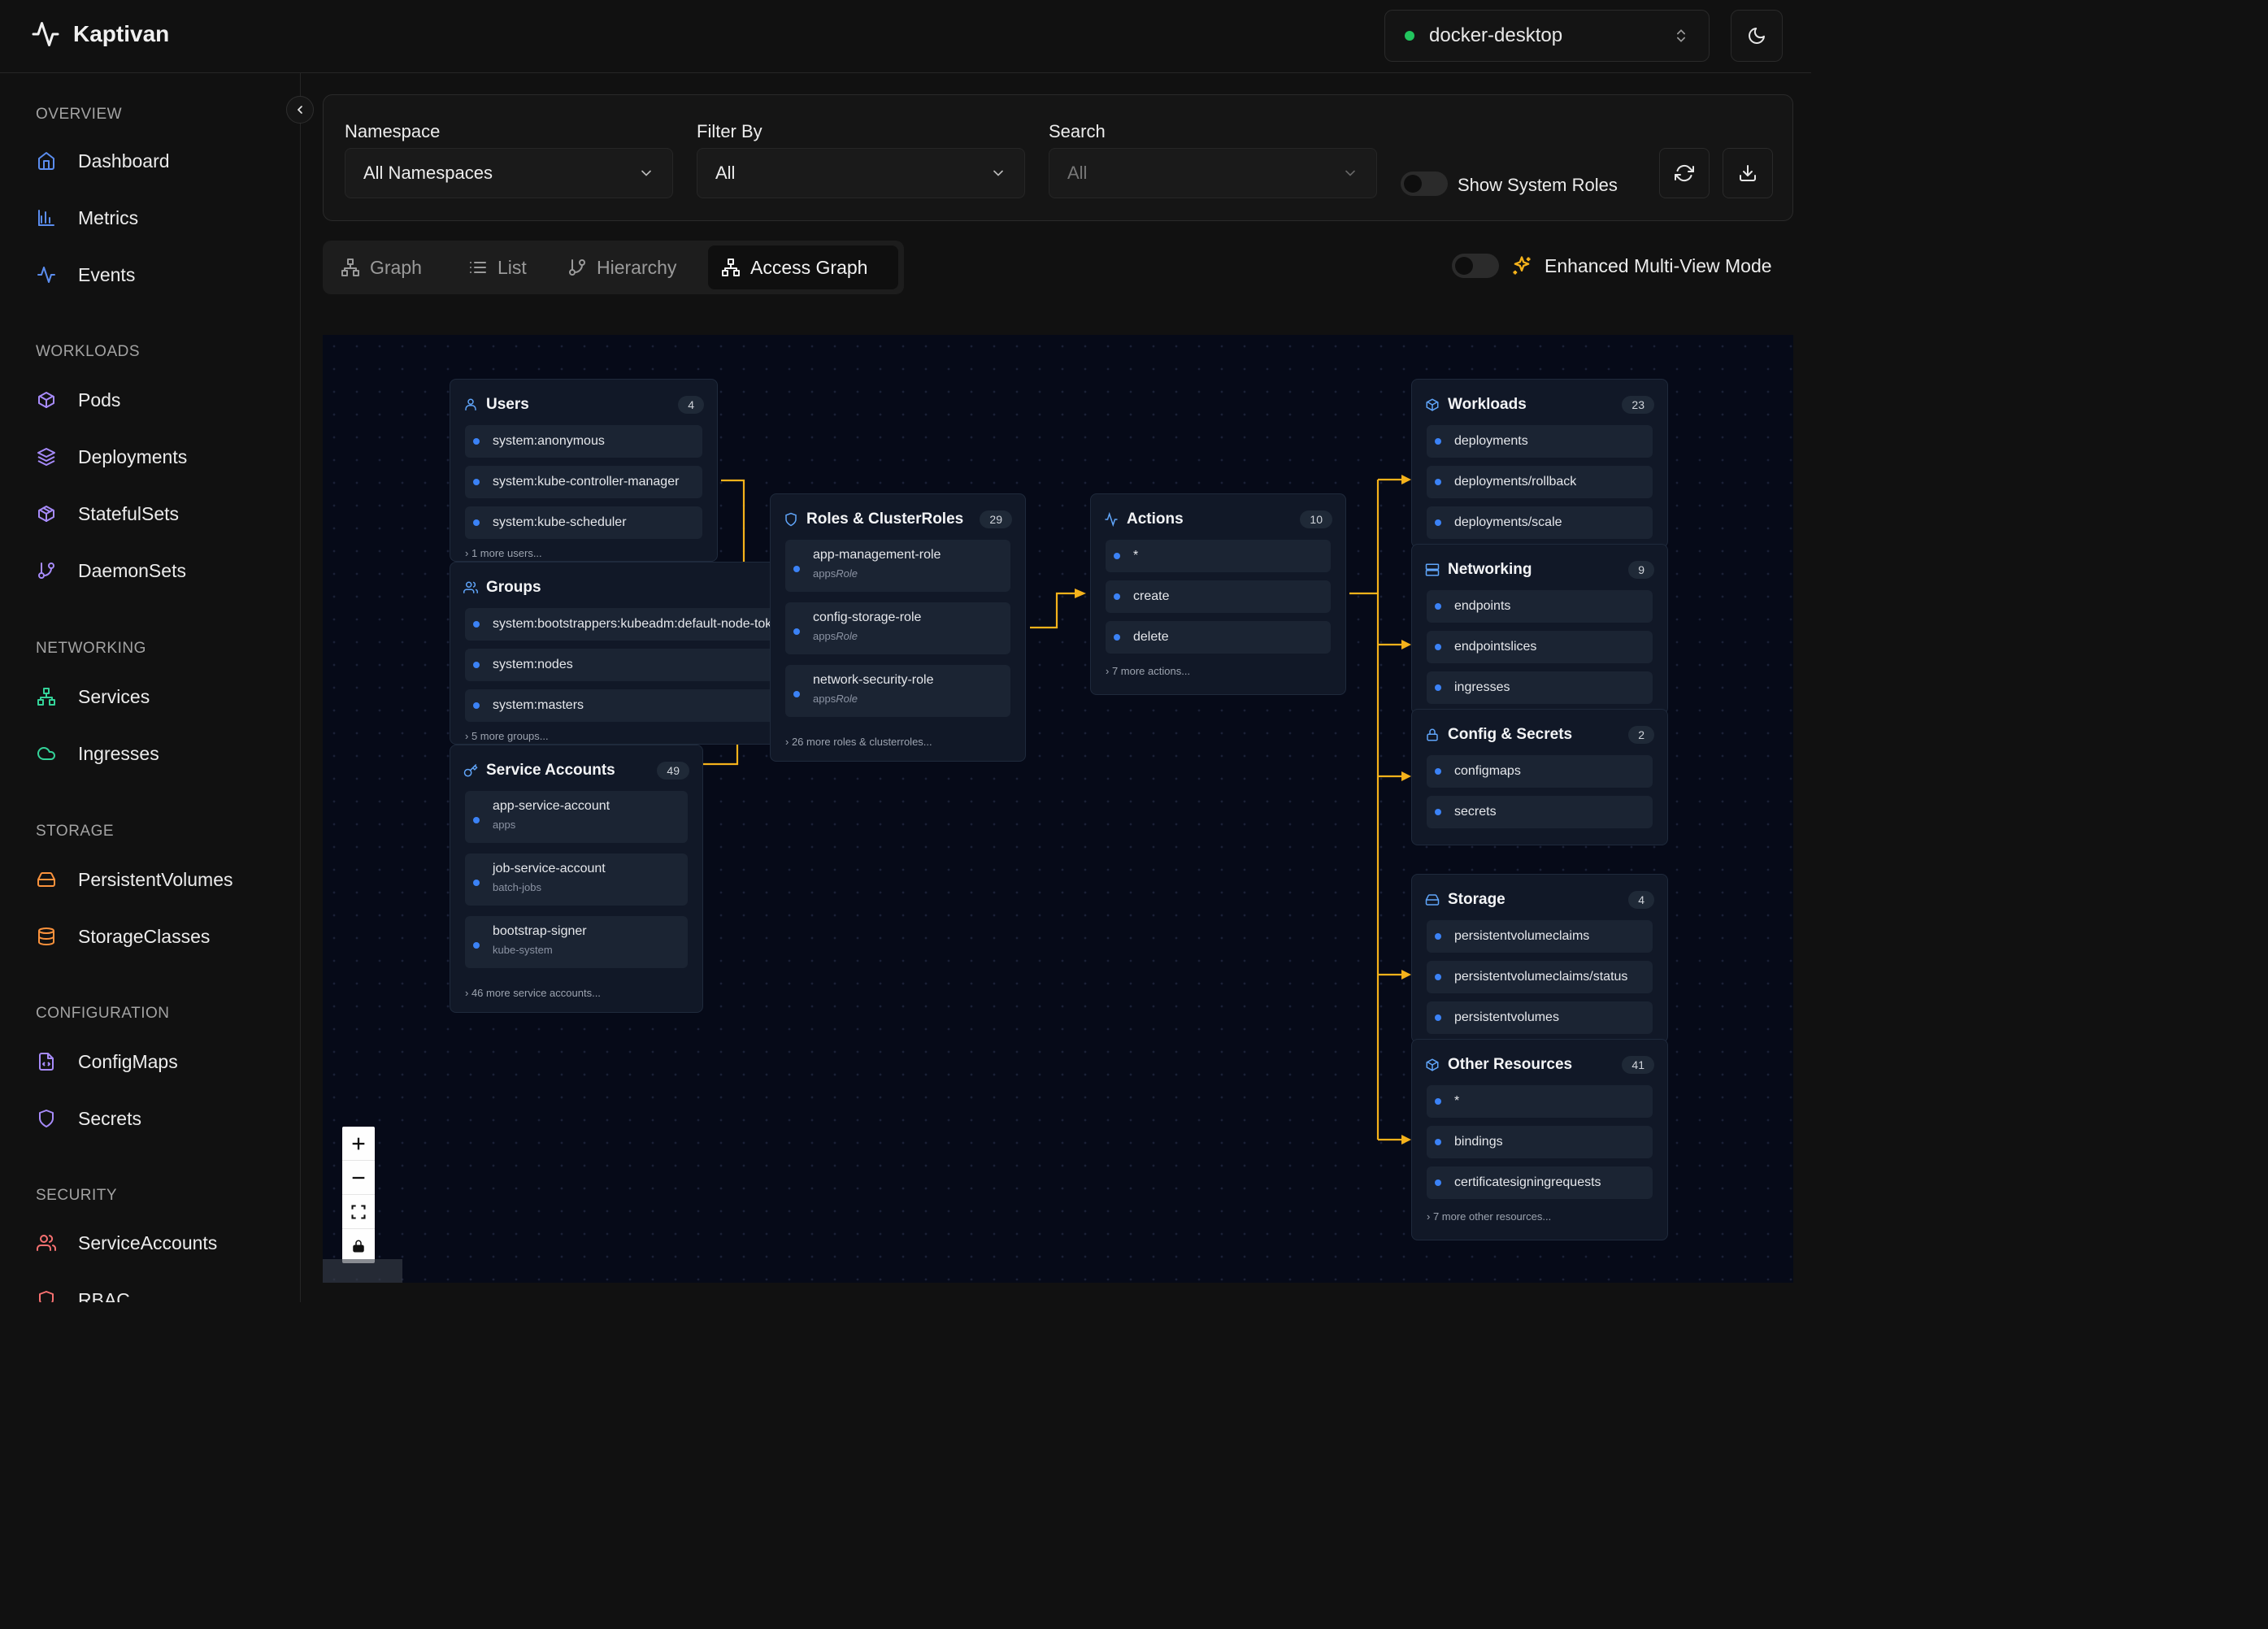  Describe the element at coordinates (93, 696) in the screenshot. I see `sidebar-item-services: Services` at that location.